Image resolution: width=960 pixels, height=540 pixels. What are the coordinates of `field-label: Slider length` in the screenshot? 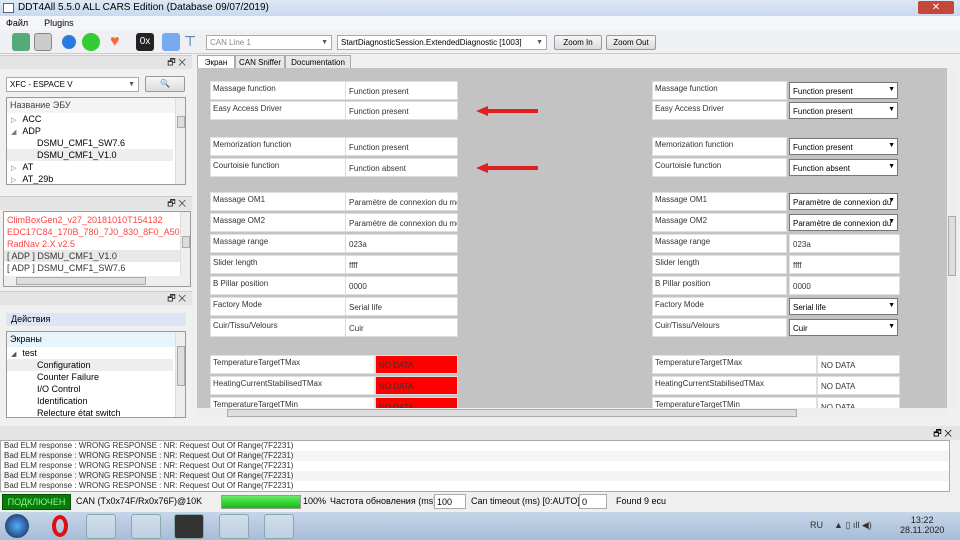 It's located at (278, 264).